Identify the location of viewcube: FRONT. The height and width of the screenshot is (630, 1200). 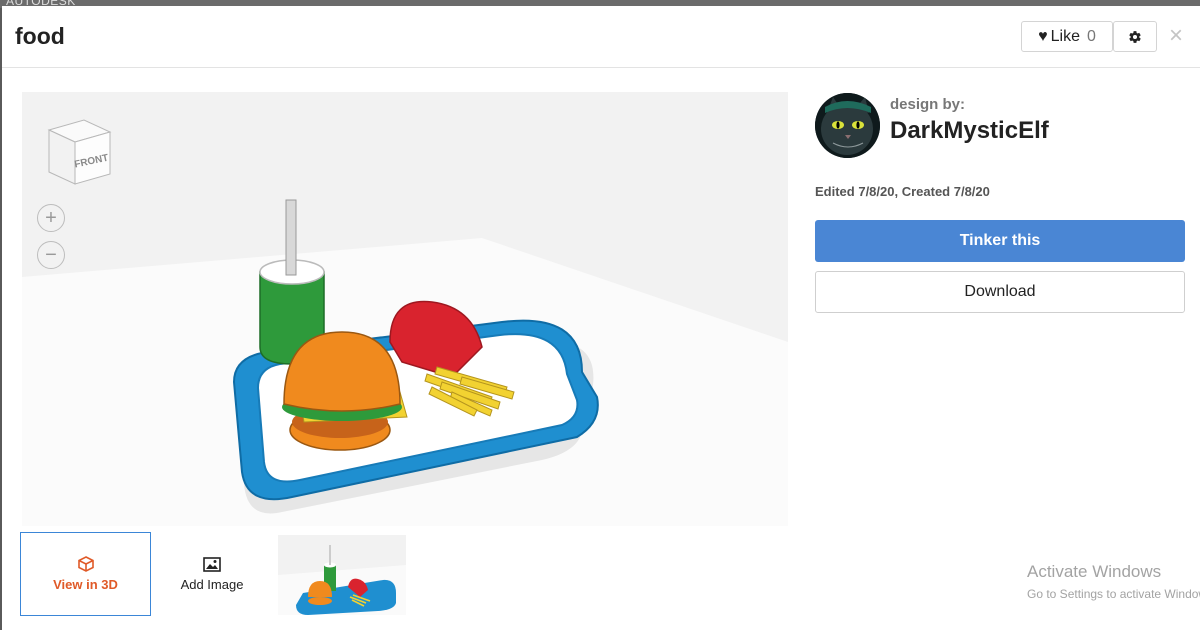
(79, 150).